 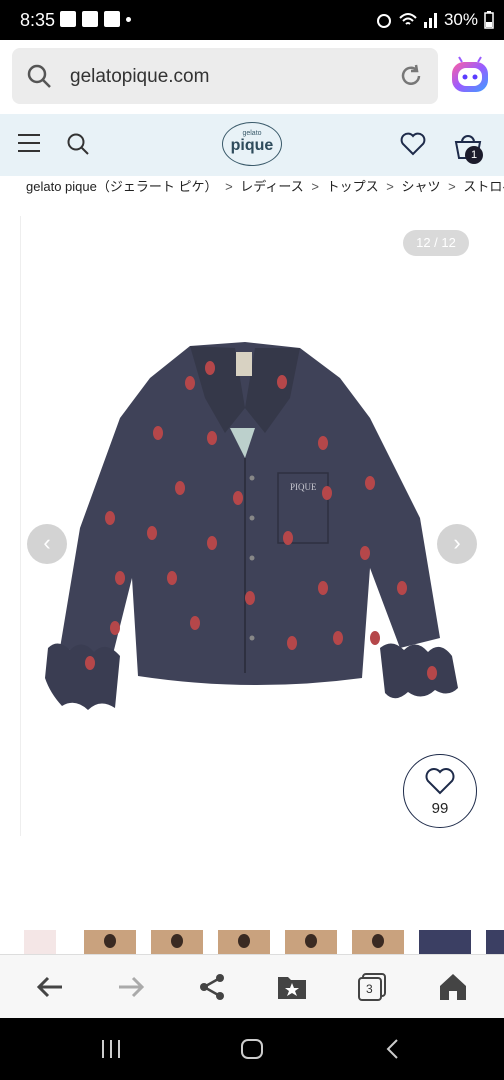 What do you see at coordinates (225, 76) in the screenshot?
I see `address-bar: gelatopique.com` at bounding box center [225, 76].